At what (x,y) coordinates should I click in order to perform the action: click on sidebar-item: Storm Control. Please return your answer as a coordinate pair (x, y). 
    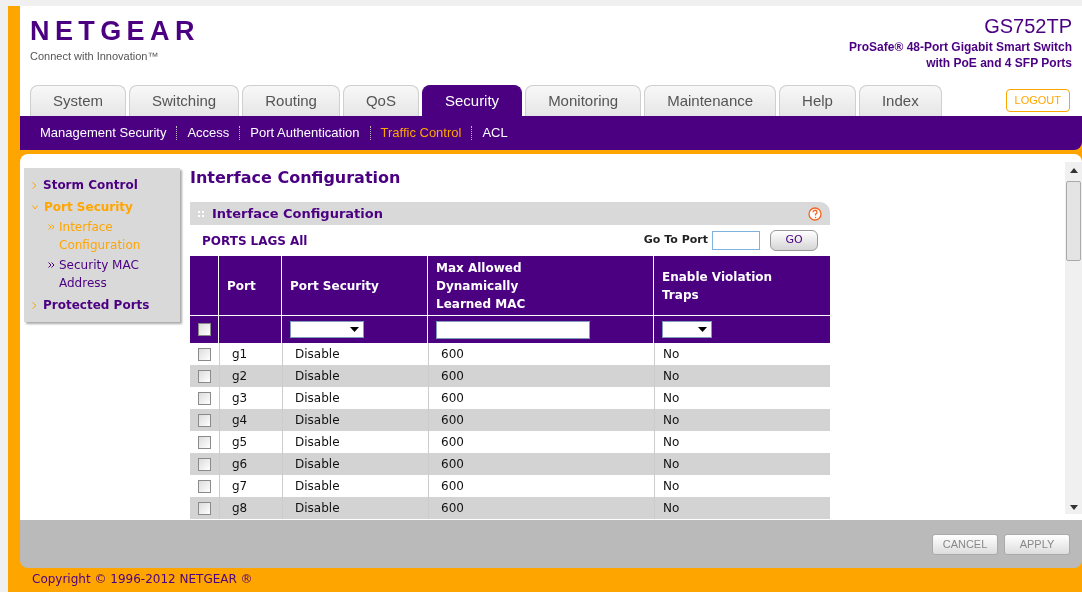
    Looking at the image, I should click on (106, 185).